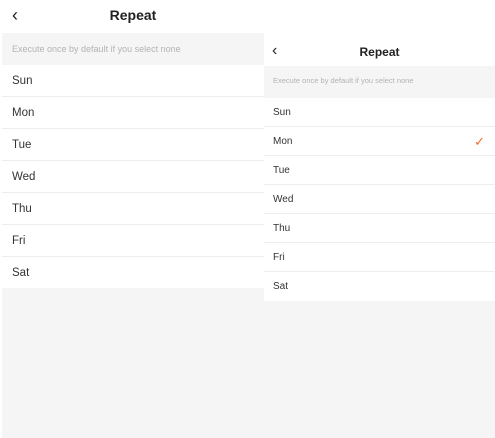 The width and height of the screenshot is (495, 438). Describe the element at coordinates (281, 170) in the screenshot. I see `day-label: Tue` at that location.